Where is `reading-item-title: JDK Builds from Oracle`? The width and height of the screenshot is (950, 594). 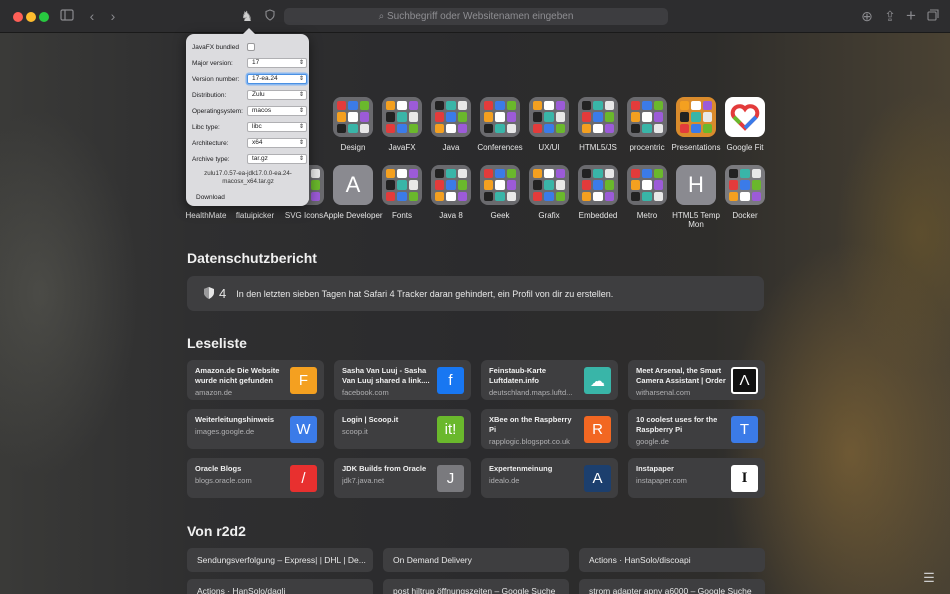 reading-item-title: JDK Builds from Oracle is located at coordinates (384, 468).